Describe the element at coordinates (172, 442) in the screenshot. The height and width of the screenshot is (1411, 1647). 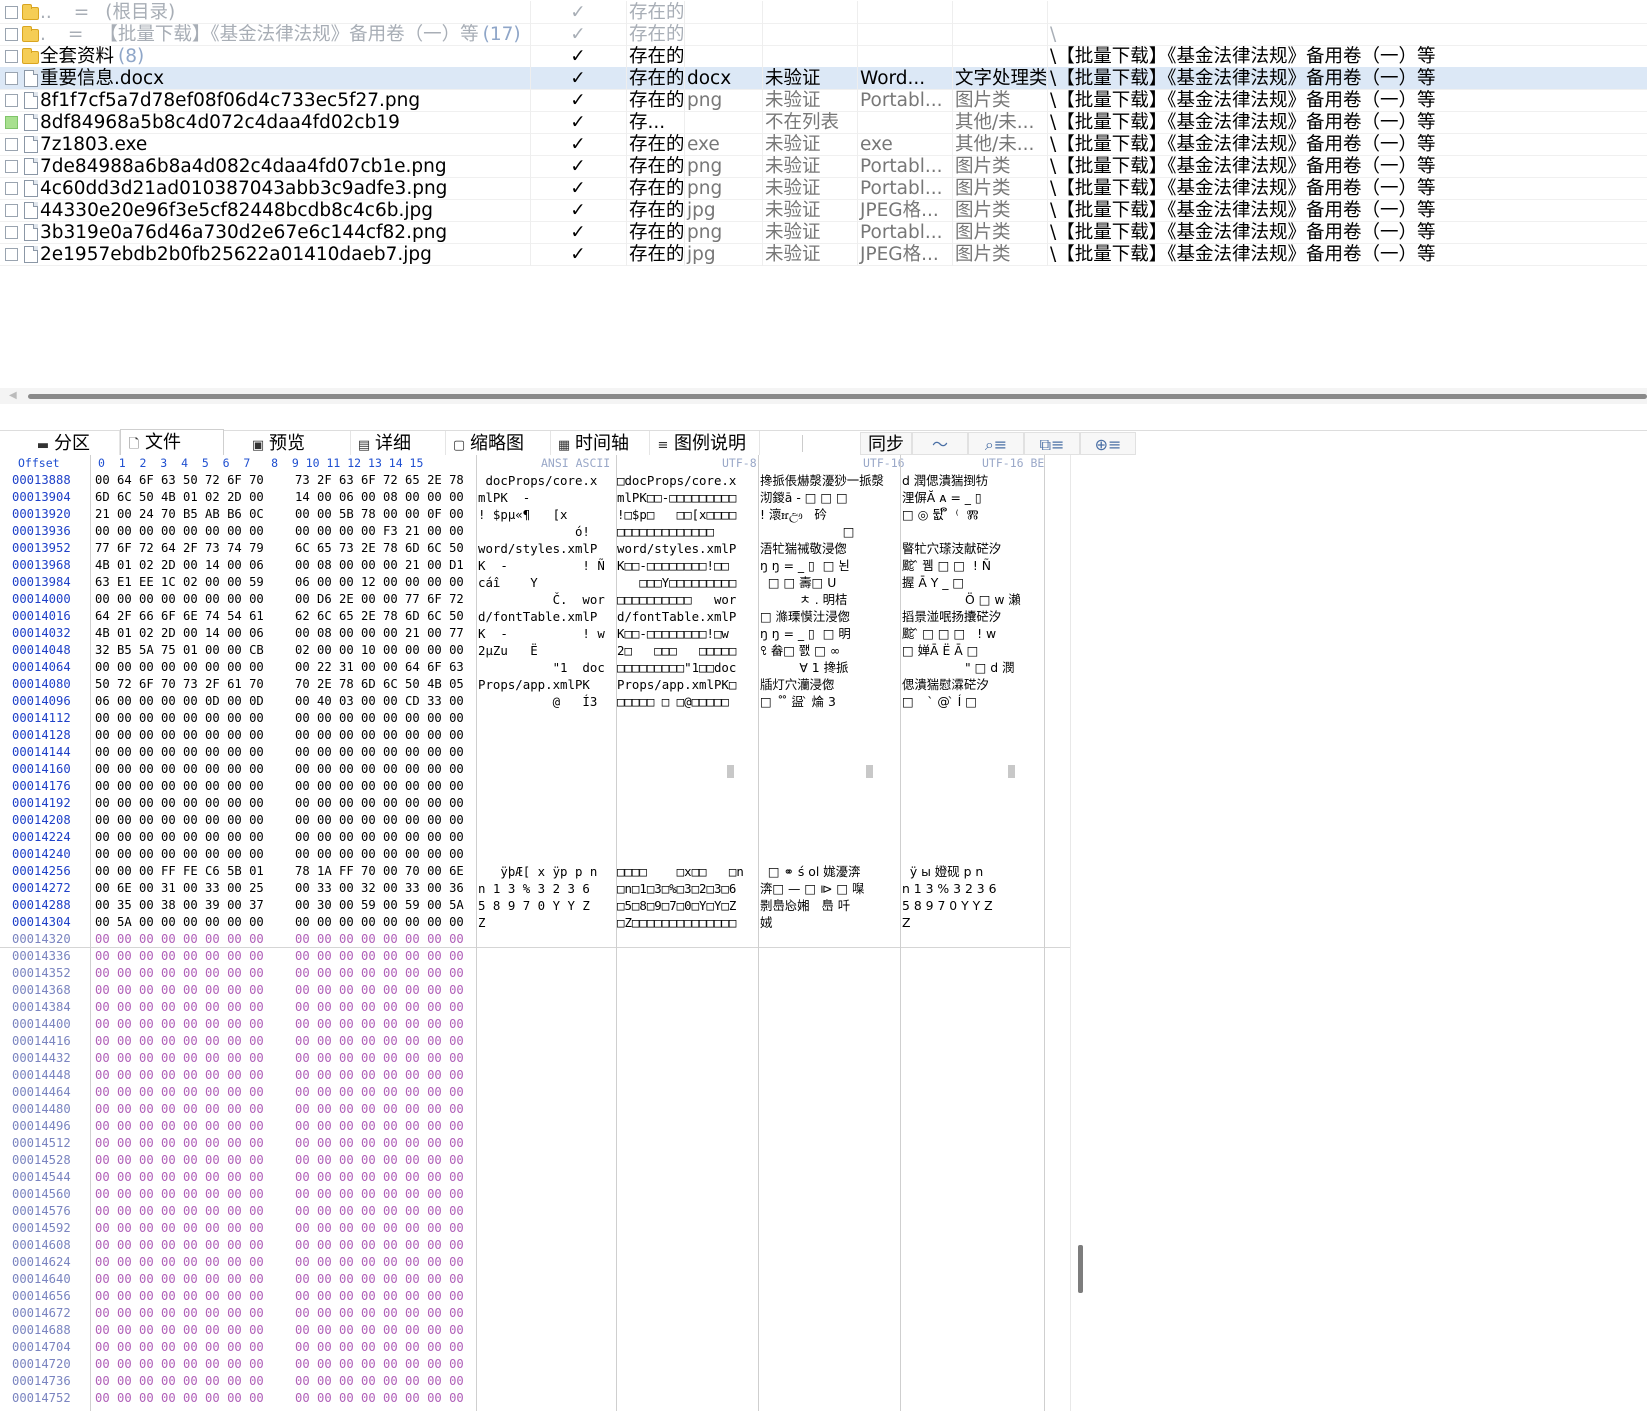
I see `tab-file: 🗋 文件` at that location.